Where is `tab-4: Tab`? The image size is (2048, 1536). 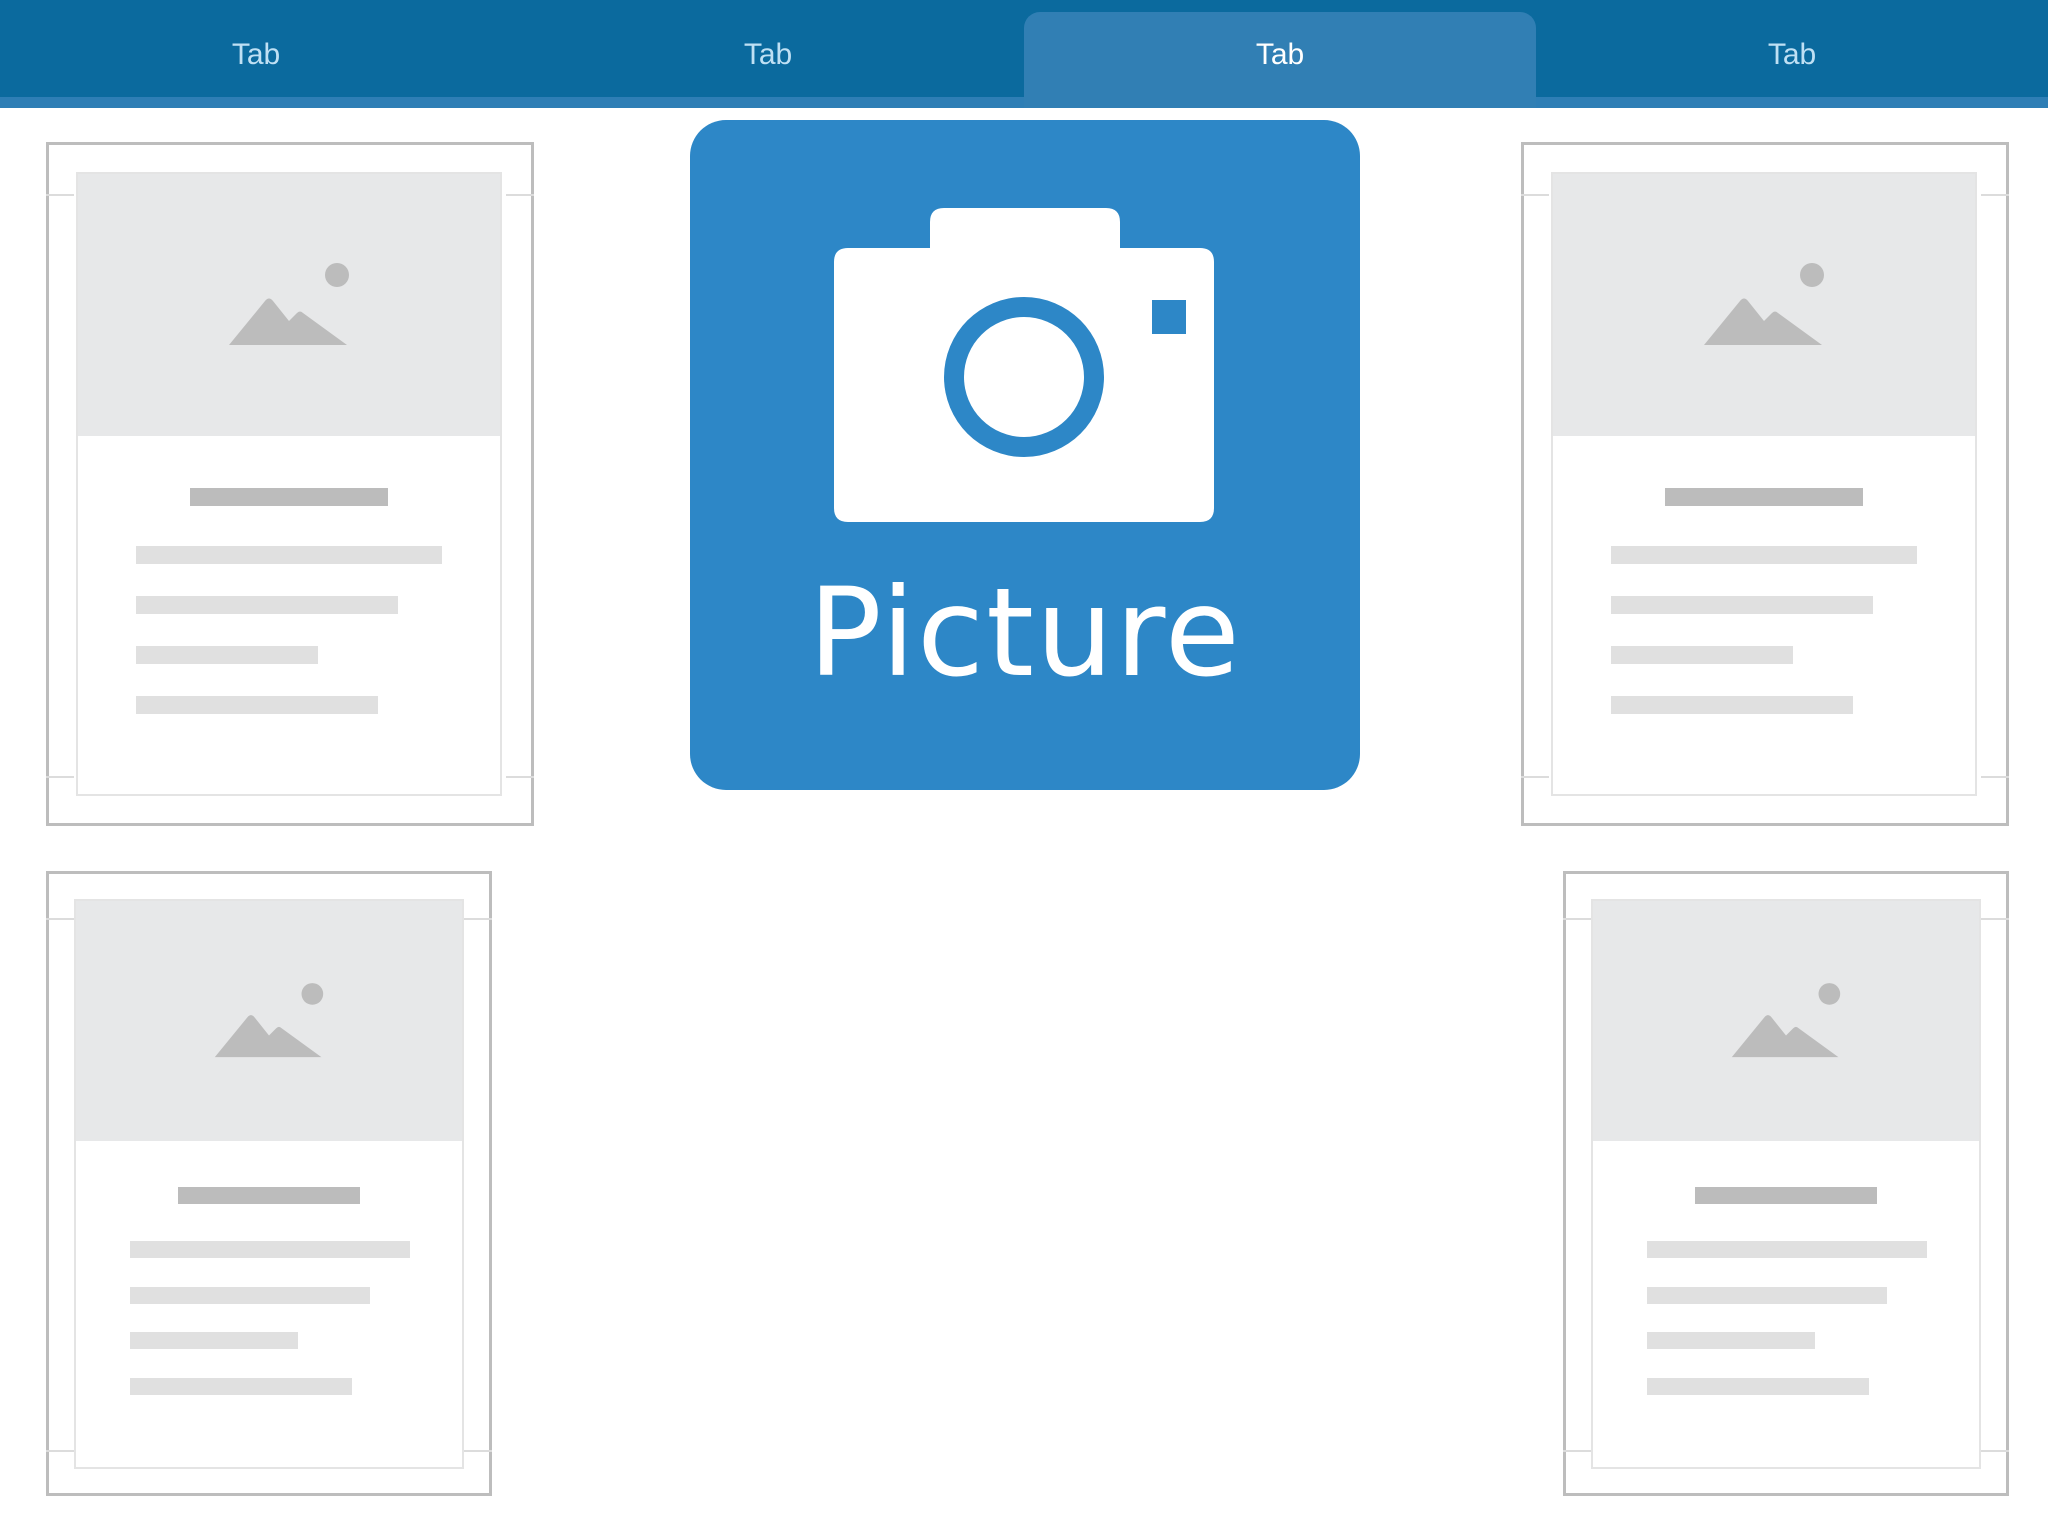 tab-4: Tab is located at coordinates (1792, 55).